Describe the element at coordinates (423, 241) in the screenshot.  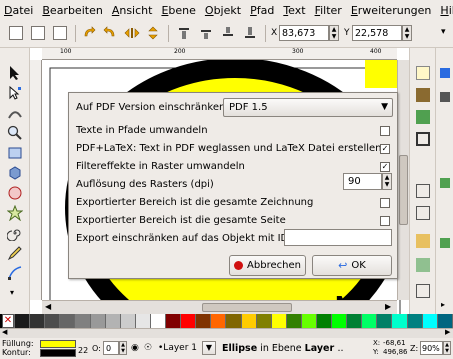
I see `snap-path-icon` at that location.